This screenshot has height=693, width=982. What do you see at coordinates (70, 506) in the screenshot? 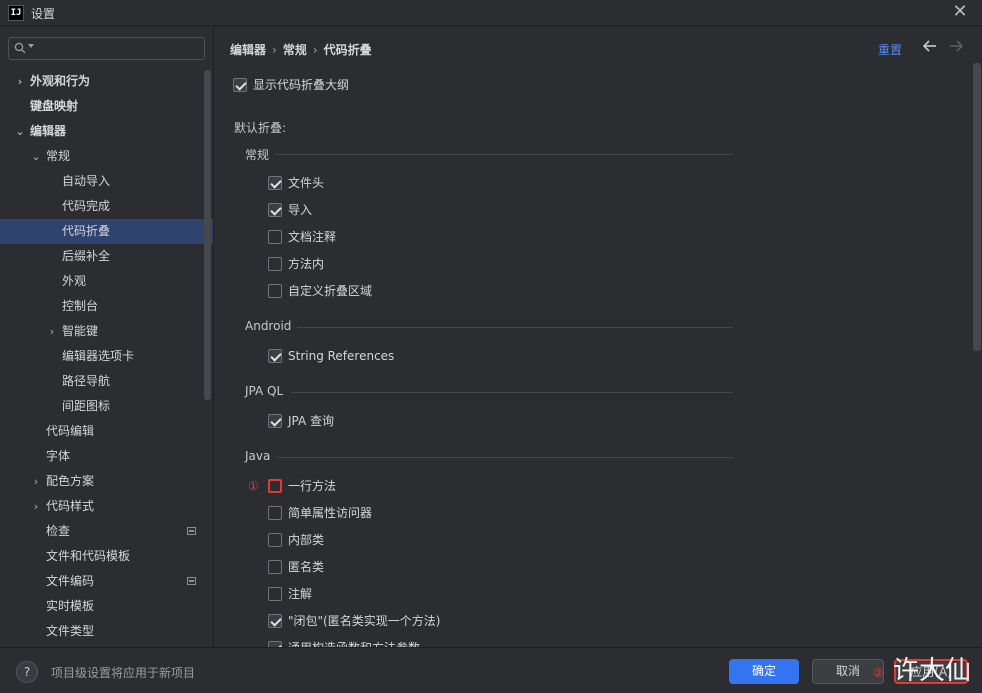
I see `sidebar-item-label: 代码样式` at bounding box center [70, 506].